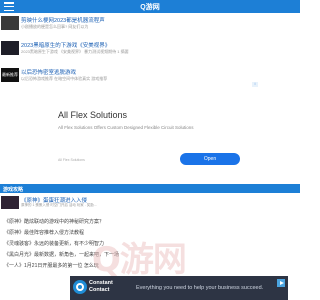  What do you see at coordinates (210, 159) in the screenshot?
I see `ad-open-button: Open` at bounding box center [210, 159].